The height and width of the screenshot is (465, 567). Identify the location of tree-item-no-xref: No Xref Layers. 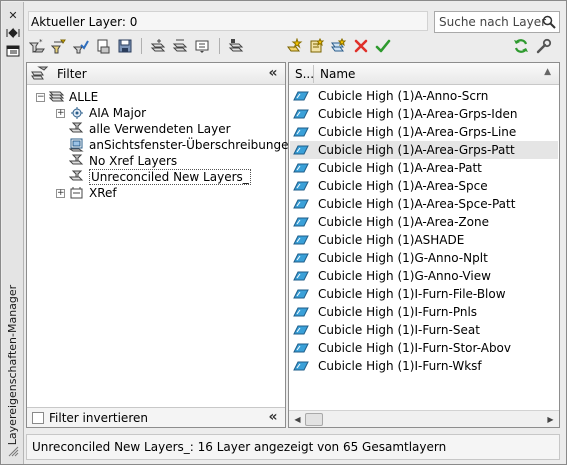
(122, 161).